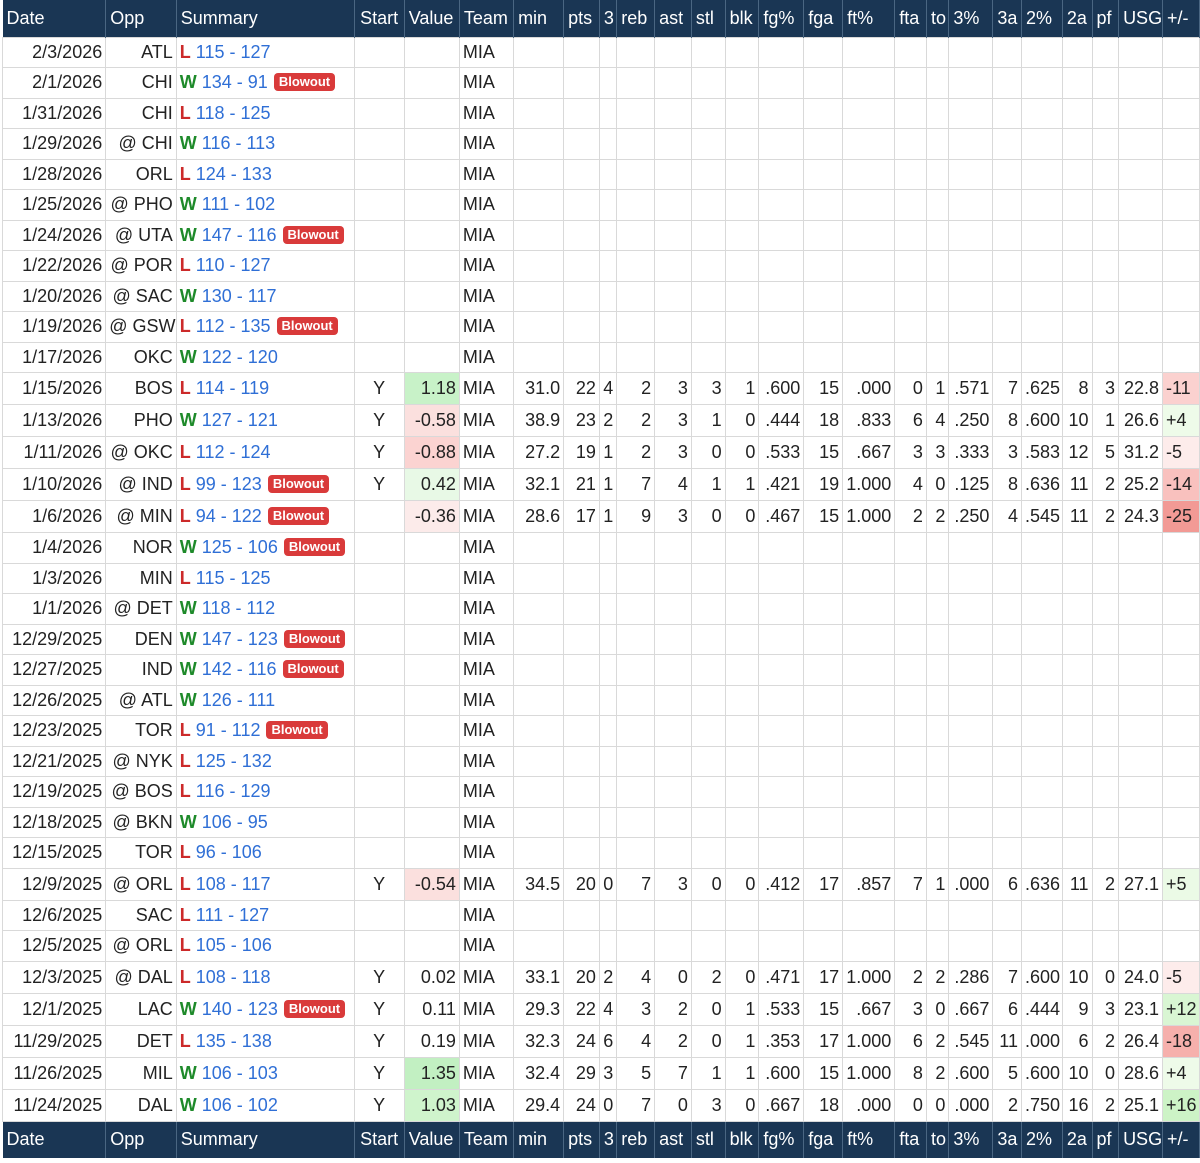 This screenshot has height=1163, width=1200. Describe the element at coordinates (1042, 18) in the screenshot. I see `column-header-20: 2%` at that location.